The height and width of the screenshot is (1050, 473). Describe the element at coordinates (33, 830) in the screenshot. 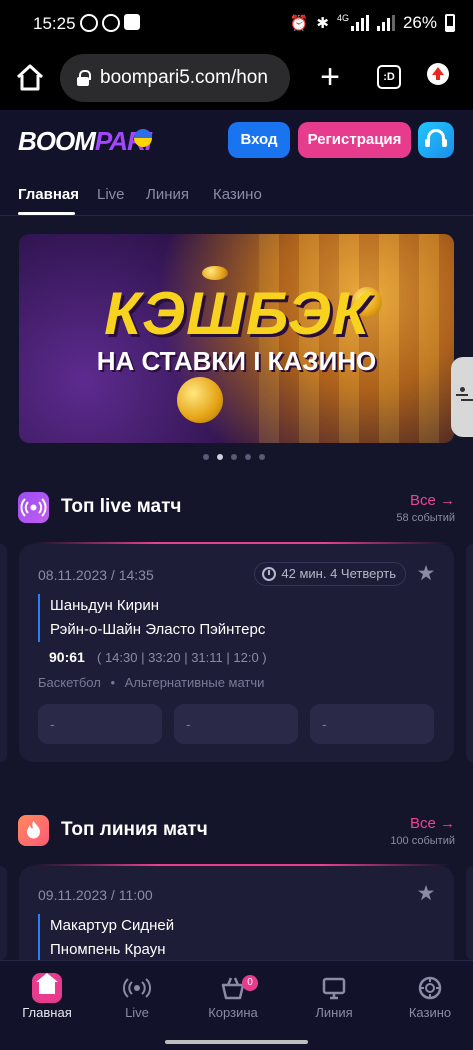

I see `fire-icon` at that location.